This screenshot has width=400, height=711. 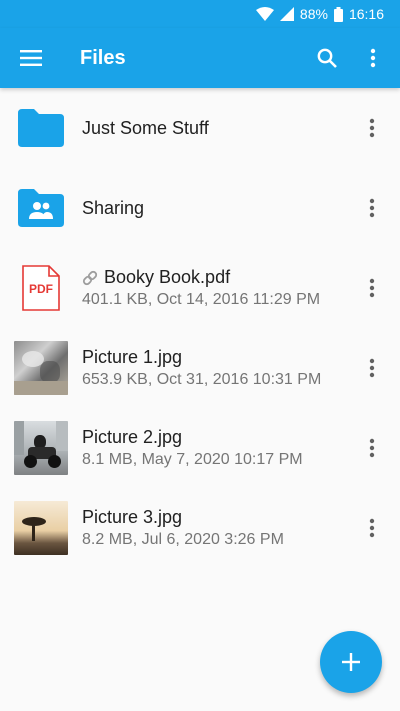 I want to click on file-name: Booky Book.pdf, so click(x=167, y=277).